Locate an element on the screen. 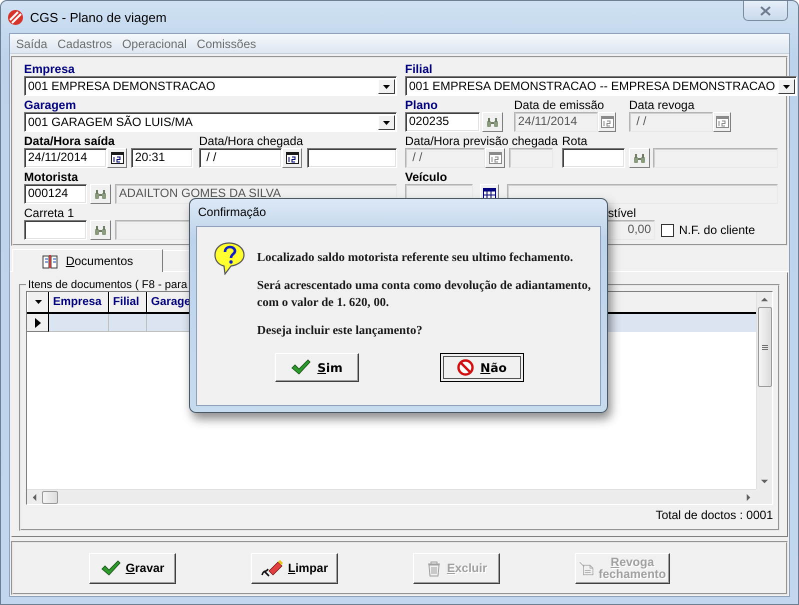 The image size is (799, 605). field-label: Carreta 1 is located at coordinates (49, 213).